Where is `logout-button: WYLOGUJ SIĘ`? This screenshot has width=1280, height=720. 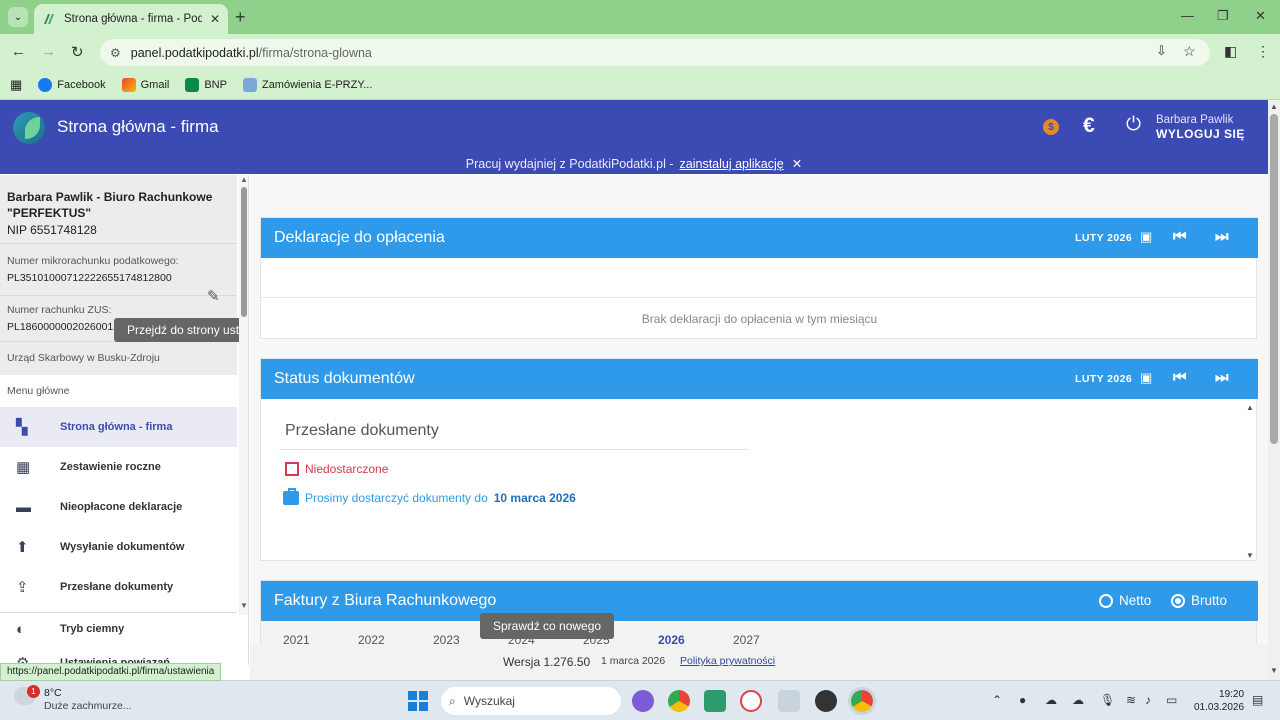 logout-button: WYLOGUJ SIĘ is located at coordinates (1200, 134).